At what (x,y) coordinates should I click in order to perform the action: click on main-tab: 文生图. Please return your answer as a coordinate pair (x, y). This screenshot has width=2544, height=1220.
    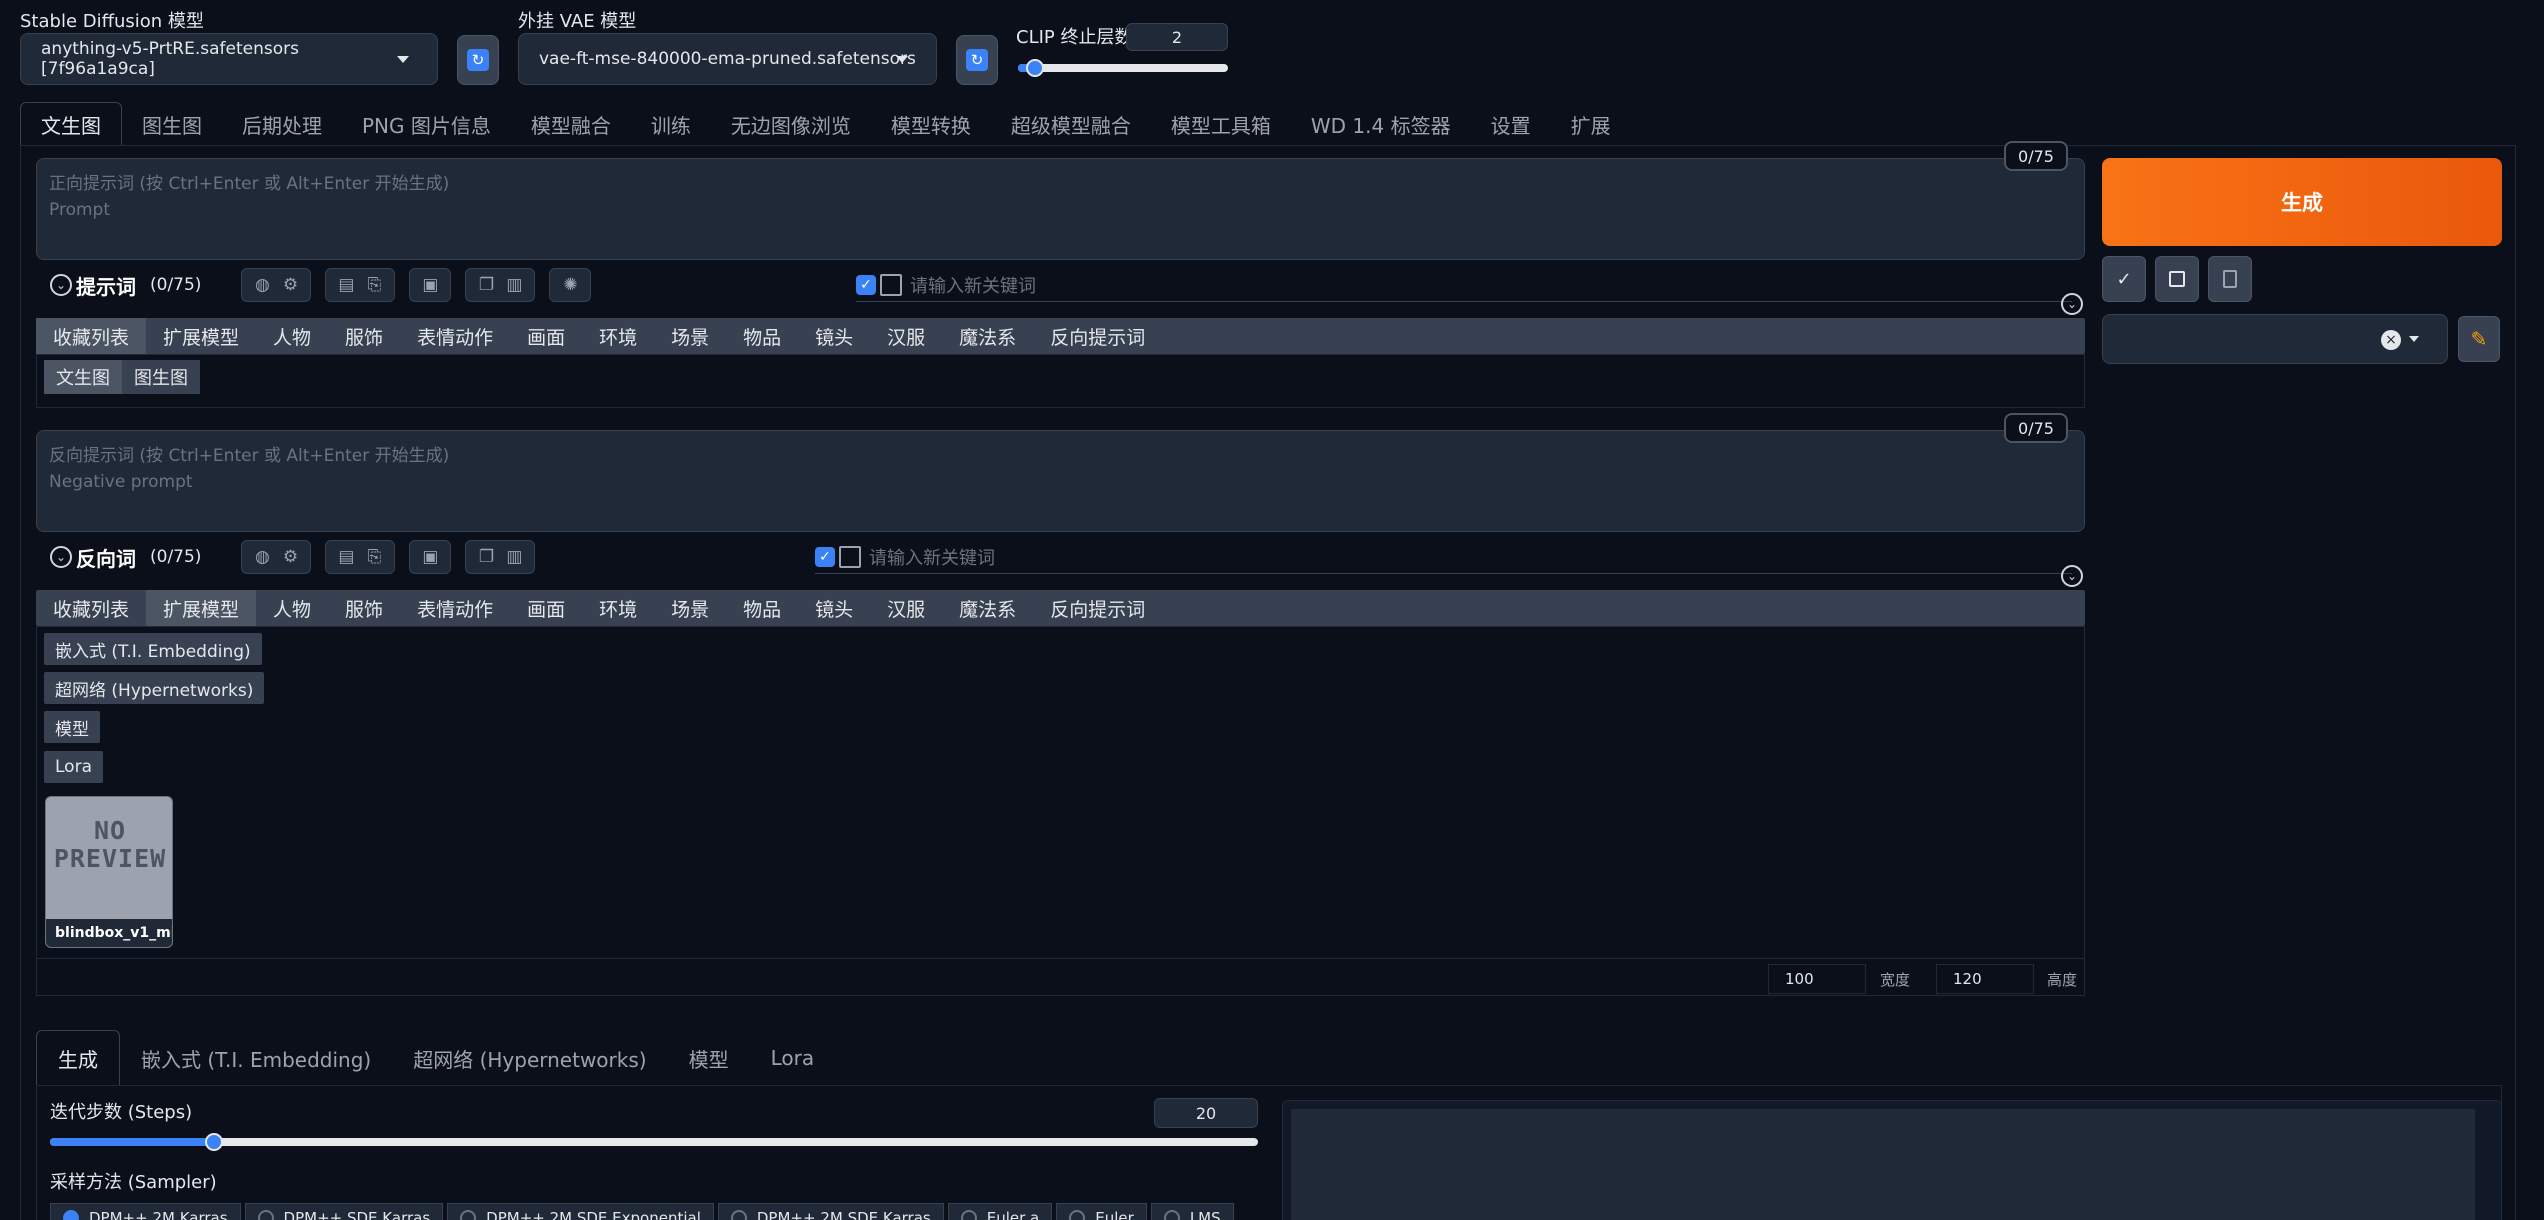
    Looking at the image, I should click on (71, 124).